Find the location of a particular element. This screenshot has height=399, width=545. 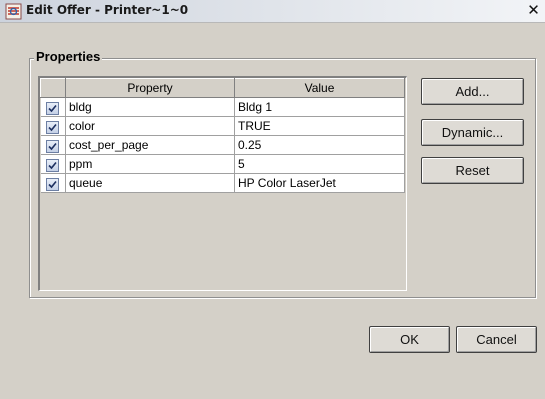

property-name-cell: color is located at coordinates (150, 126).